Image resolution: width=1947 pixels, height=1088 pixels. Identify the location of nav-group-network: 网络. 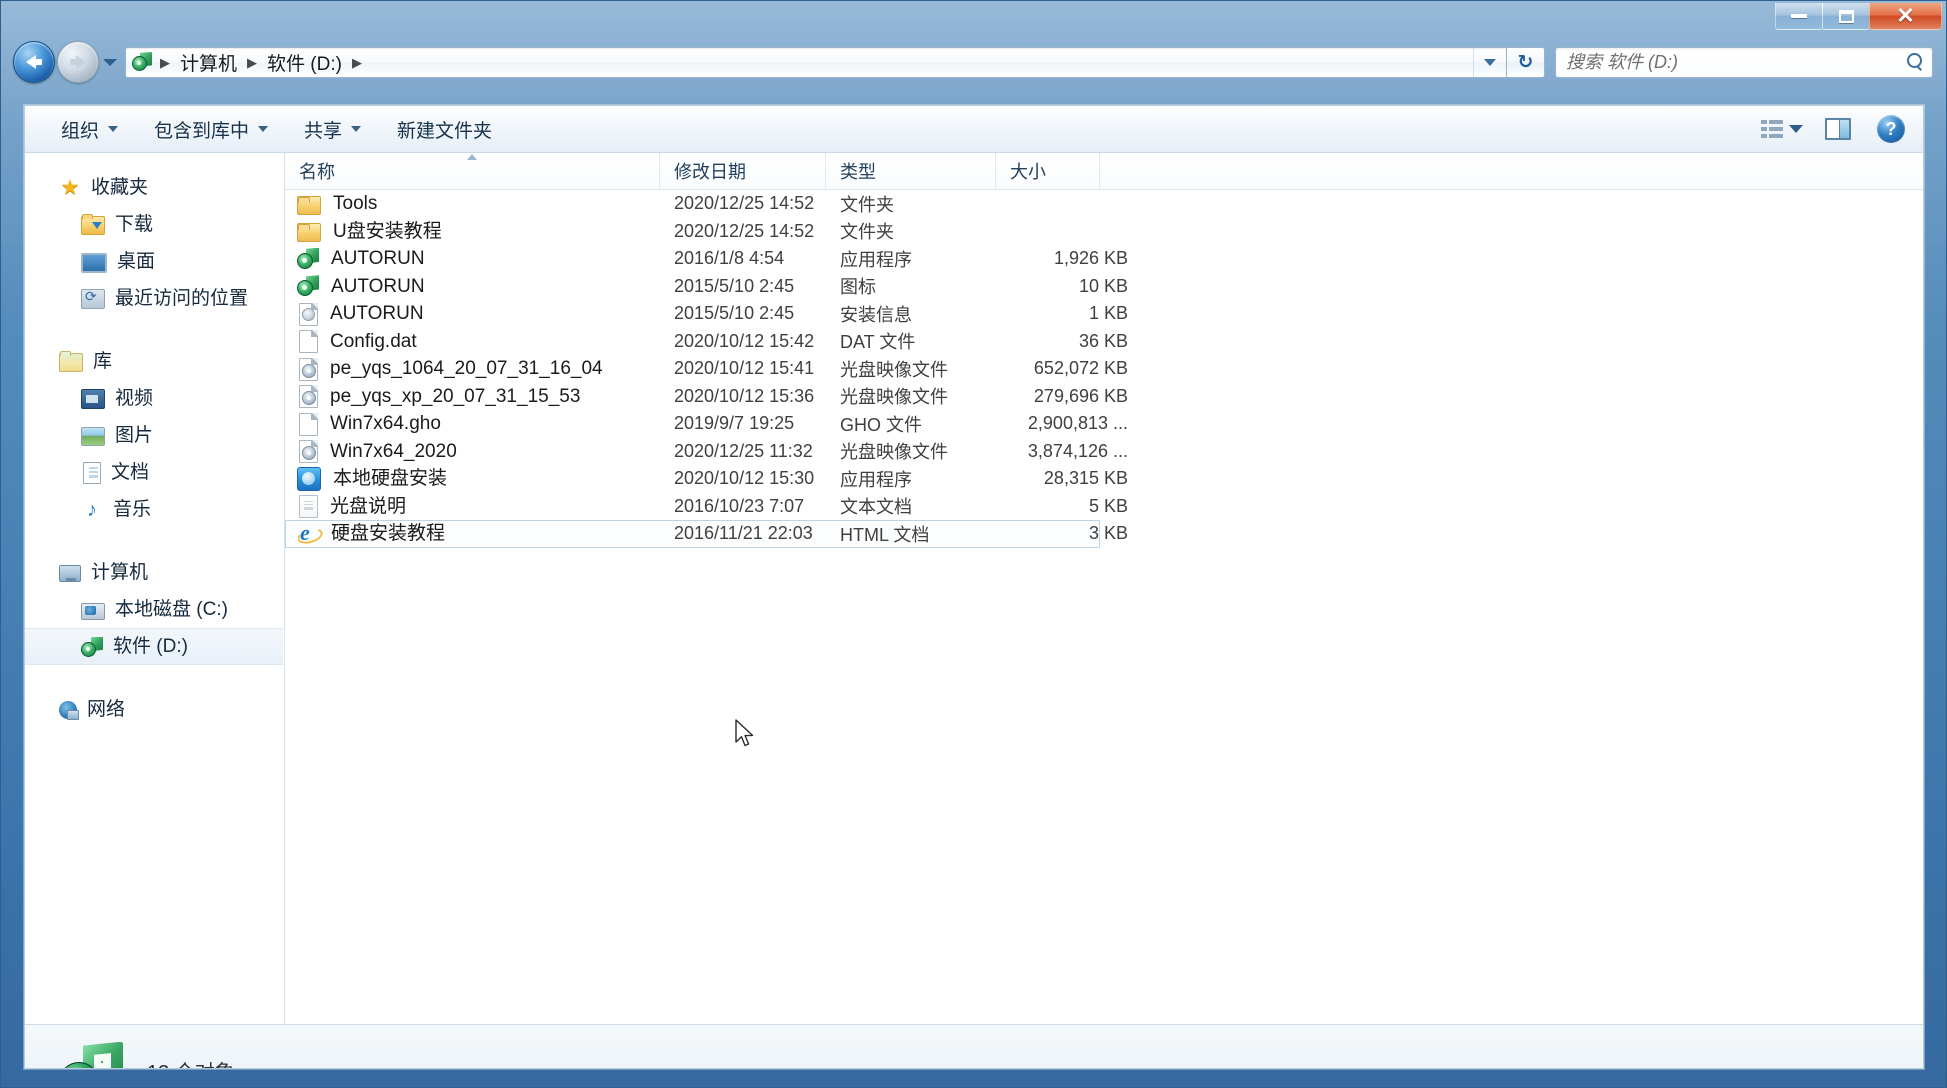
(154, 709).